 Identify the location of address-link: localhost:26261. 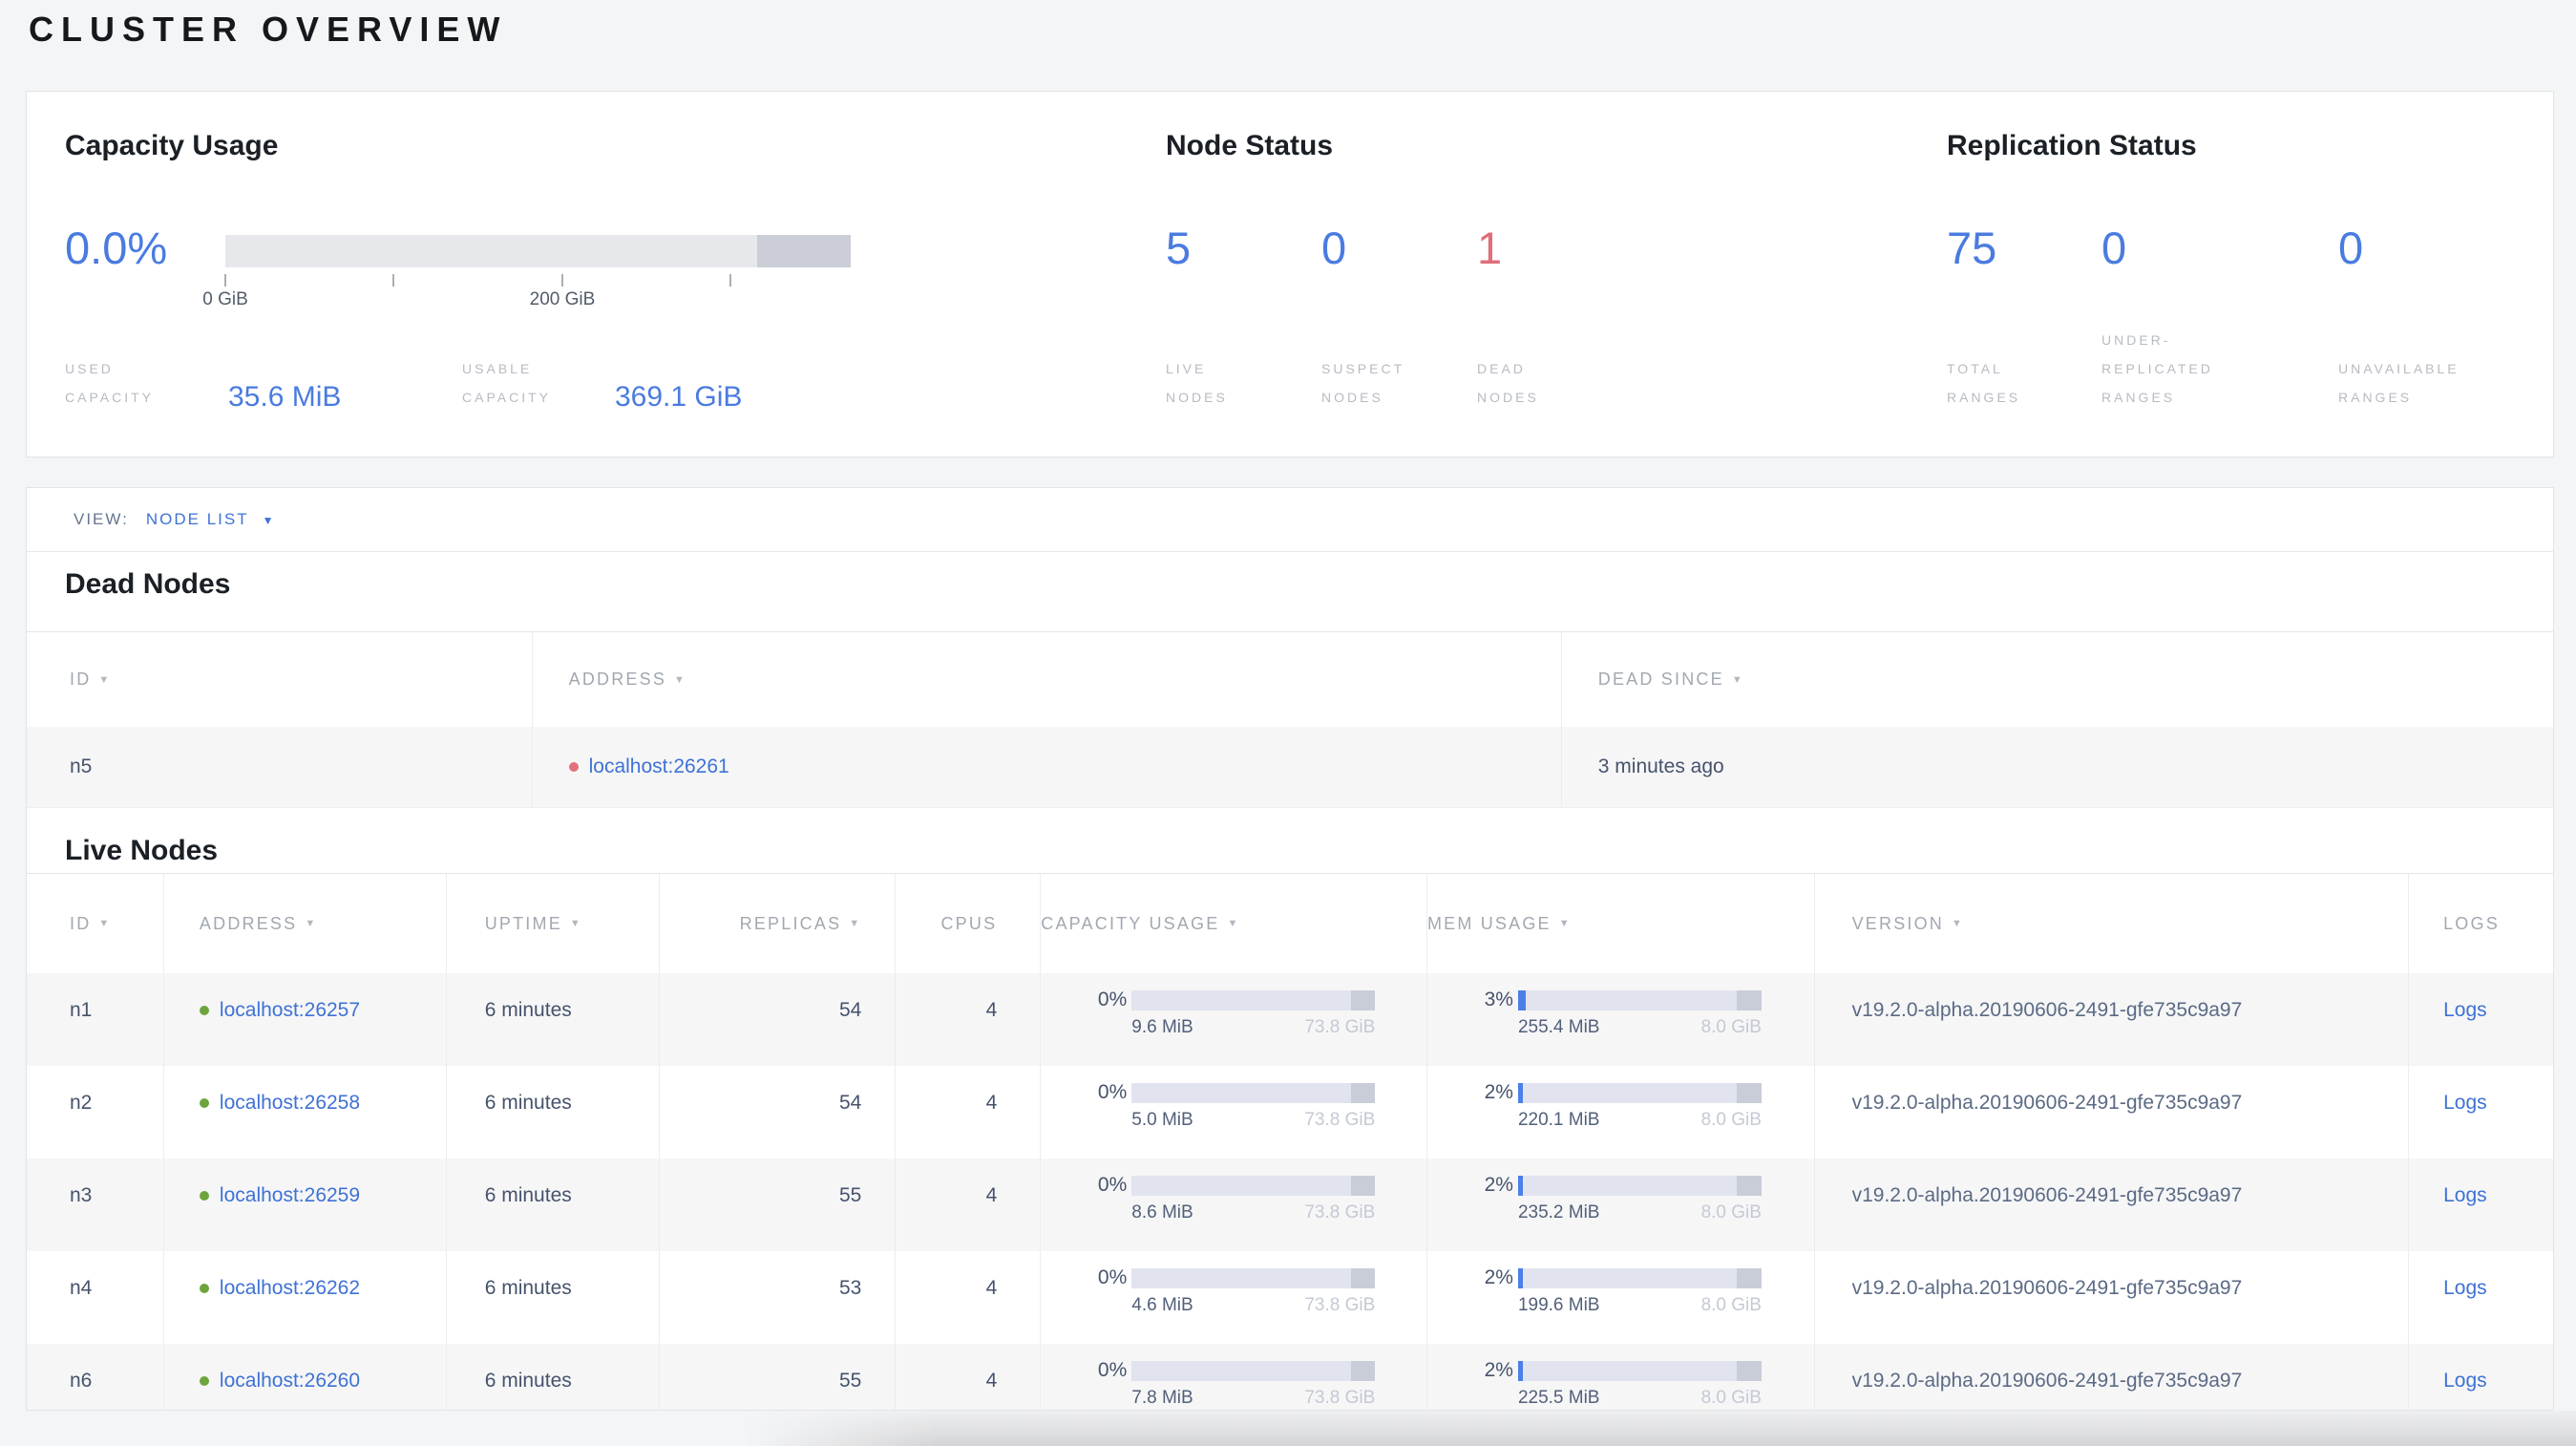
(659, 767).